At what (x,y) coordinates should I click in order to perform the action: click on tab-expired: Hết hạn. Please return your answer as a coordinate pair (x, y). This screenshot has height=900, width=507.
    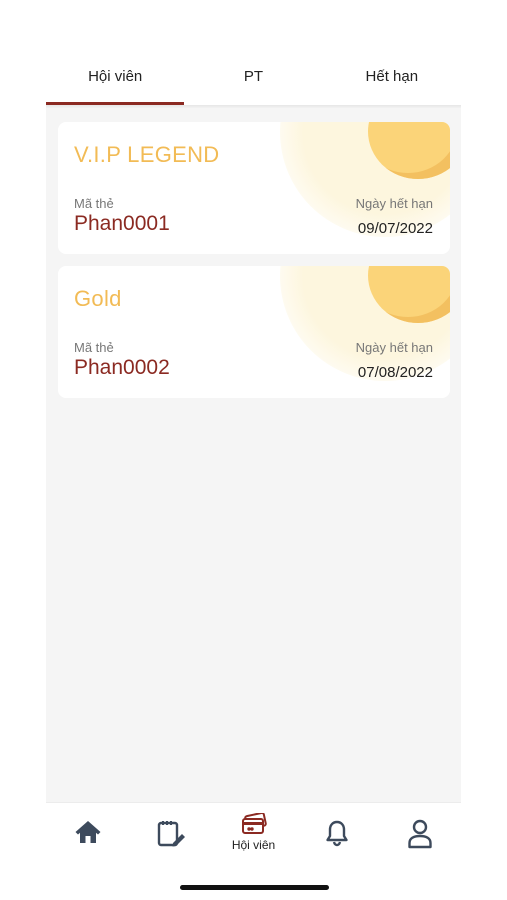
    Looking at the image, I should click on (392, 81).